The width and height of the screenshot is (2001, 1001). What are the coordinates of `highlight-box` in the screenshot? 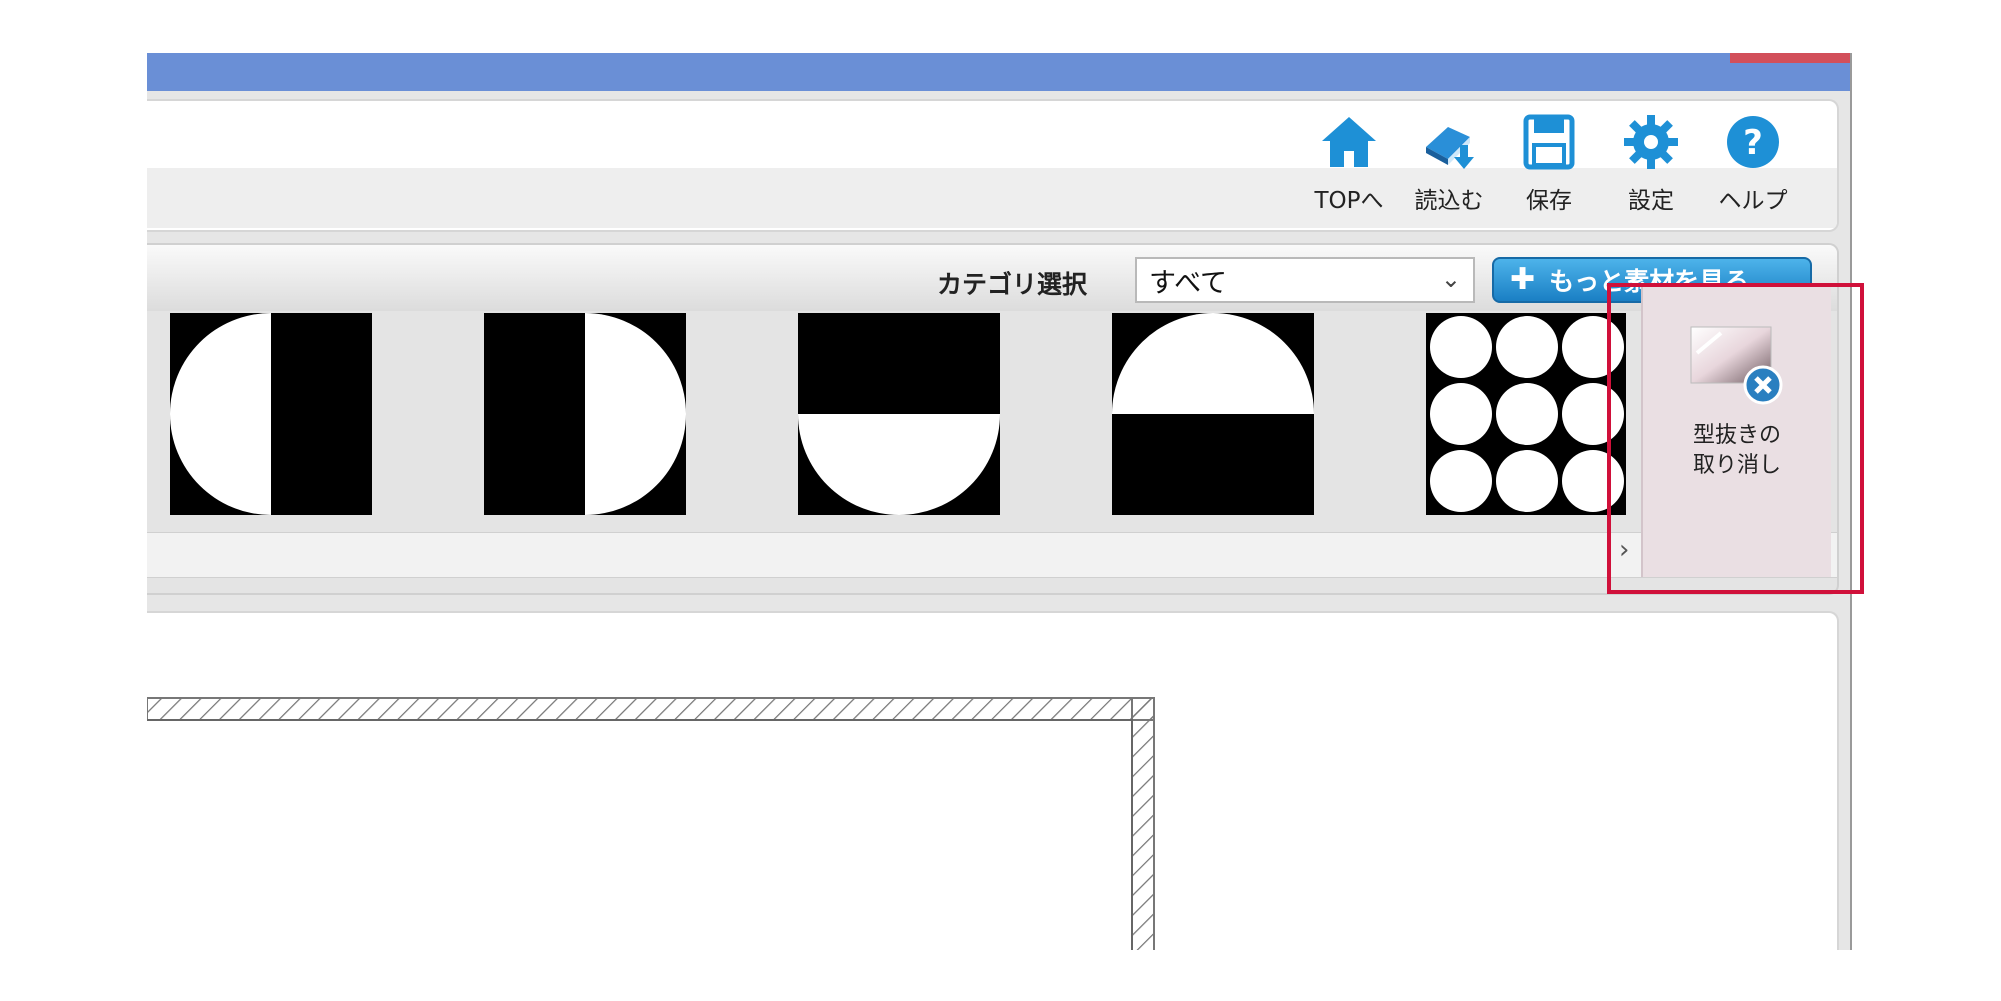 It's located at (1735, 438).